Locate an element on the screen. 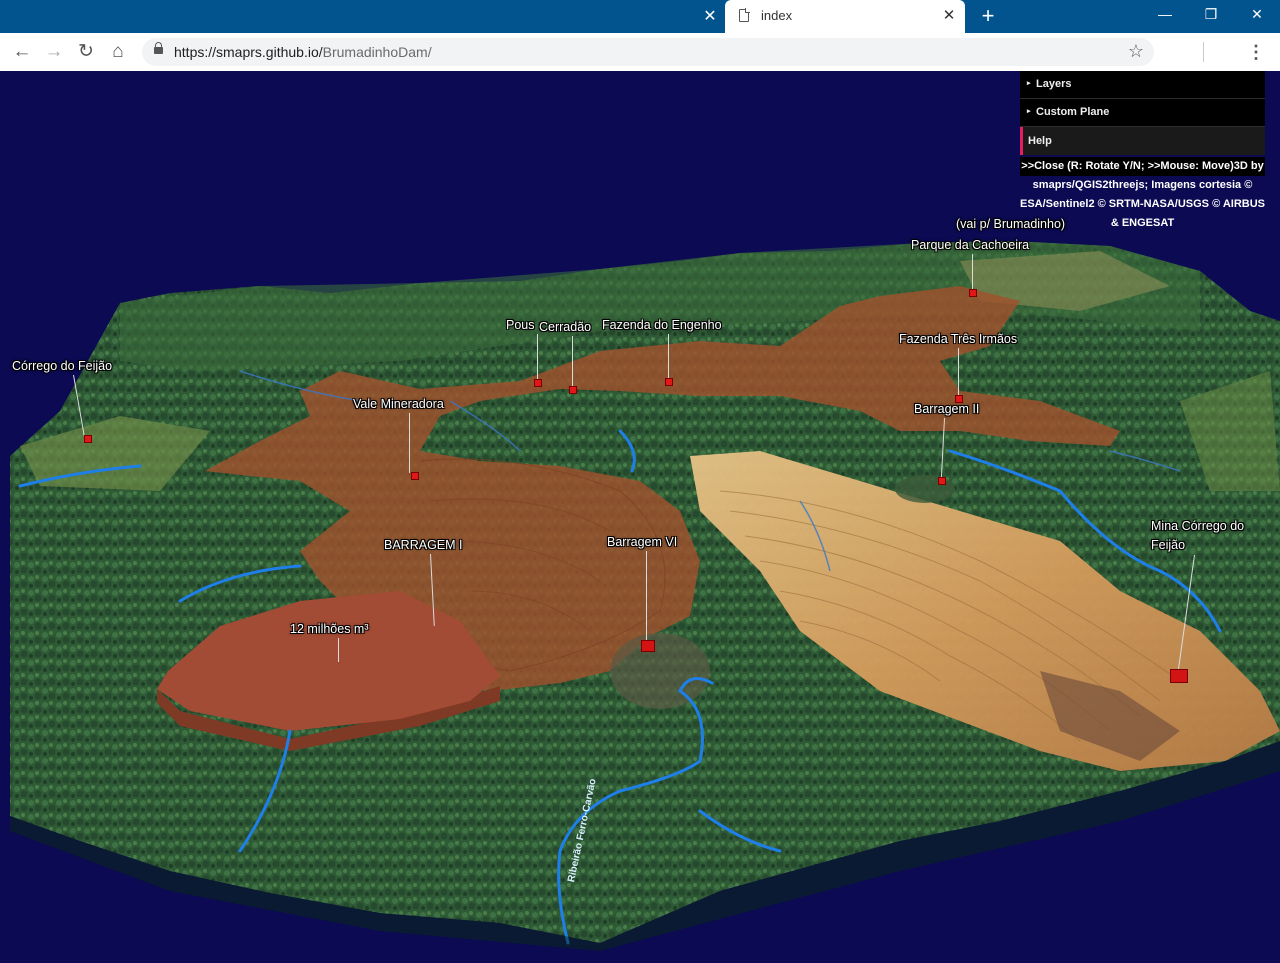 The image size is (1280, 963). window-close-button: ✕ is located at coordinates (1257, 15).